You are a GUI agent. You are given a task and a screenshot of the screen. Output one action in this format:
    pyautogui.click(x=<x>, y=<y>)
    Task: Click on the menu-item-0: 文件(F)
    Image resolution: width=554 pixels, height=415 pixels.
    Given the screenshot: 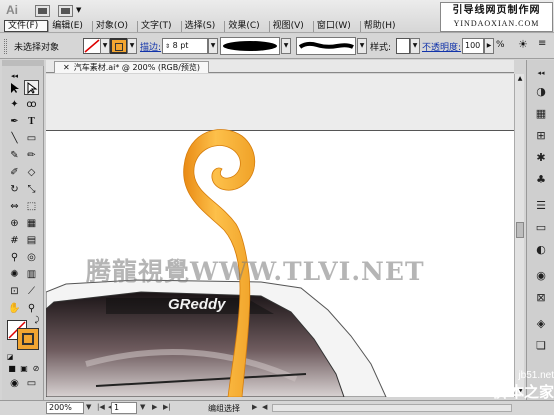 What is the action you would take?
    pyautogui.click(x=26, y=26)
    